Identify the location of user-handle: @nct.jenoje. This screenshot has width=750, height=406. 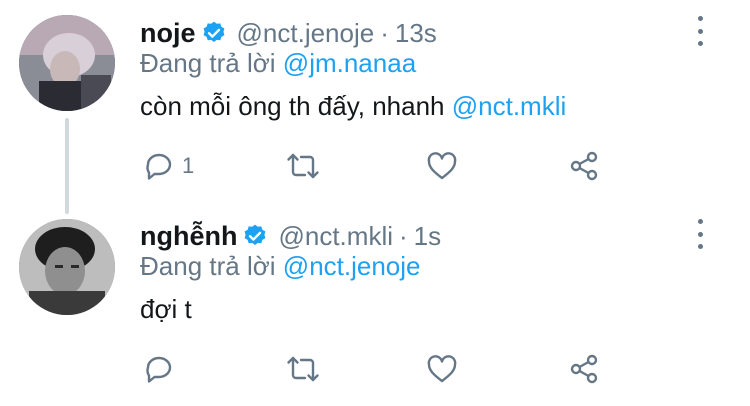
(306, 33).